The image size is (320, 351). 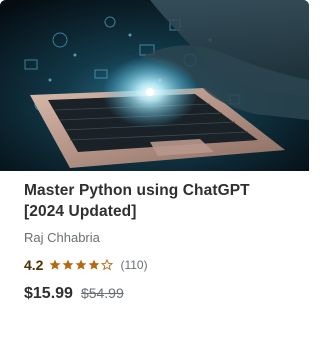 What do you see at coordinates (80, 211) in the screenshot?
I see `course-title-line-2: [2024 Updated]` at bounding box center [80, 211].